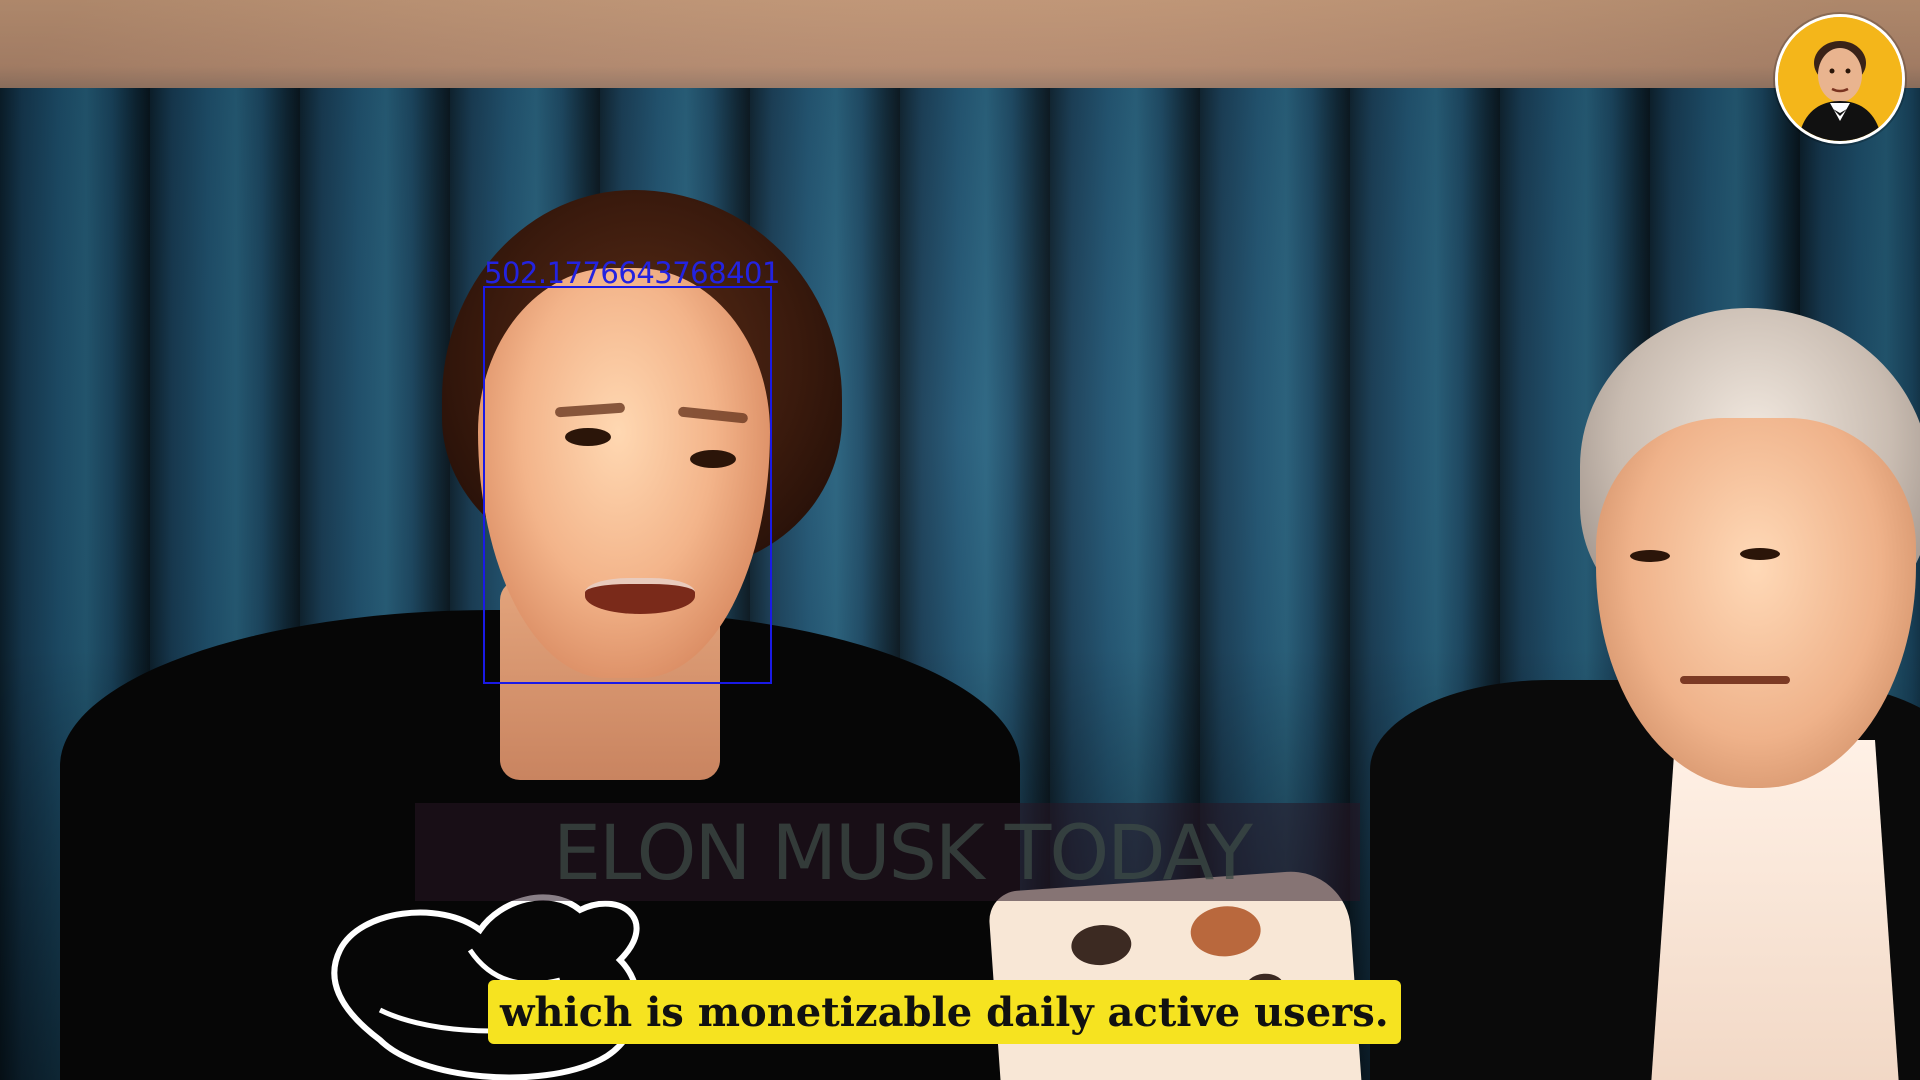 The image size is (1920, 1080). Describe the element at coordinates (1840, 79) in the screenshot. I see `elon-musk-avatar-icon` at that location.